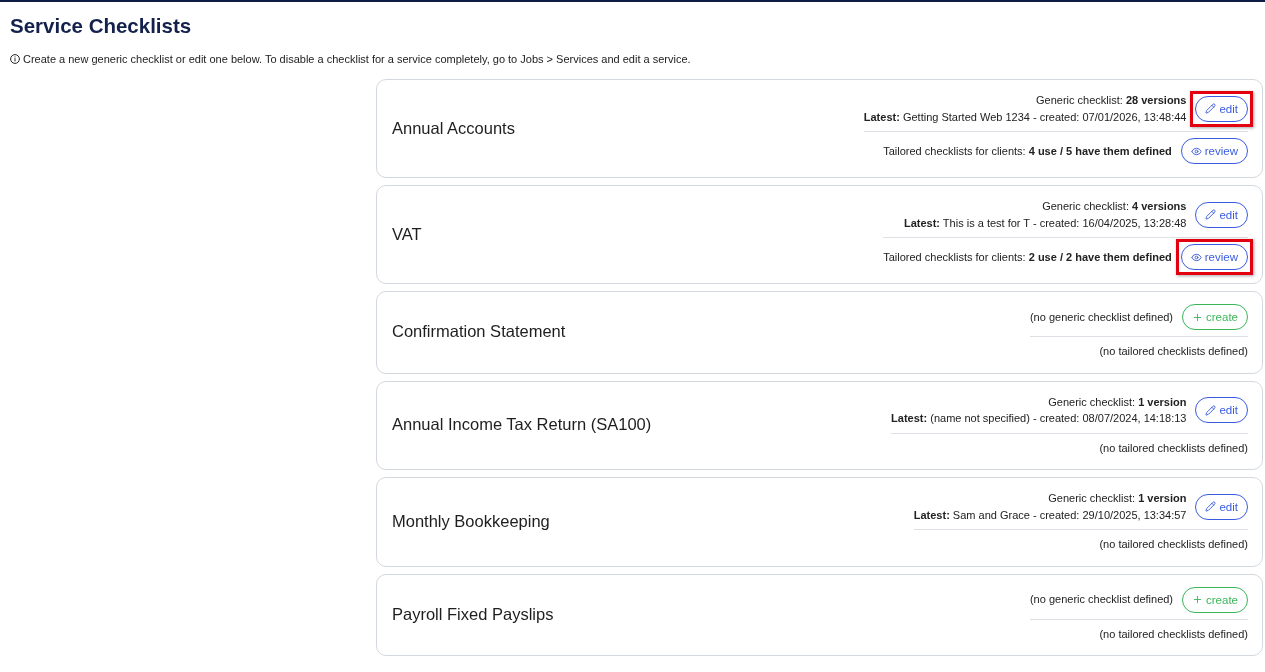  What do you see at coordinates (15, 59) in the screenshot?
I see `info-icon` at bounding box center [15, 59].